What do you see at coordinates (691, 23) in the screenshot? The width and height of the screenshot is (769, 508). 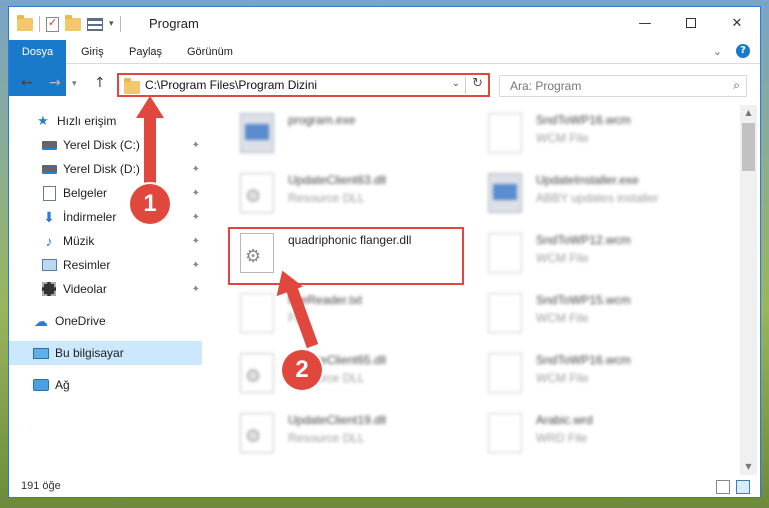 I see `maximize-button` at bounding box center [691, 23].